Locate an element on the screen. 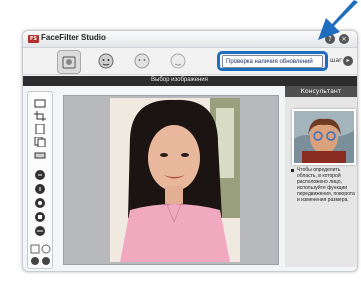  section-title: Выбор изображения is located at coordinates (179, 80).